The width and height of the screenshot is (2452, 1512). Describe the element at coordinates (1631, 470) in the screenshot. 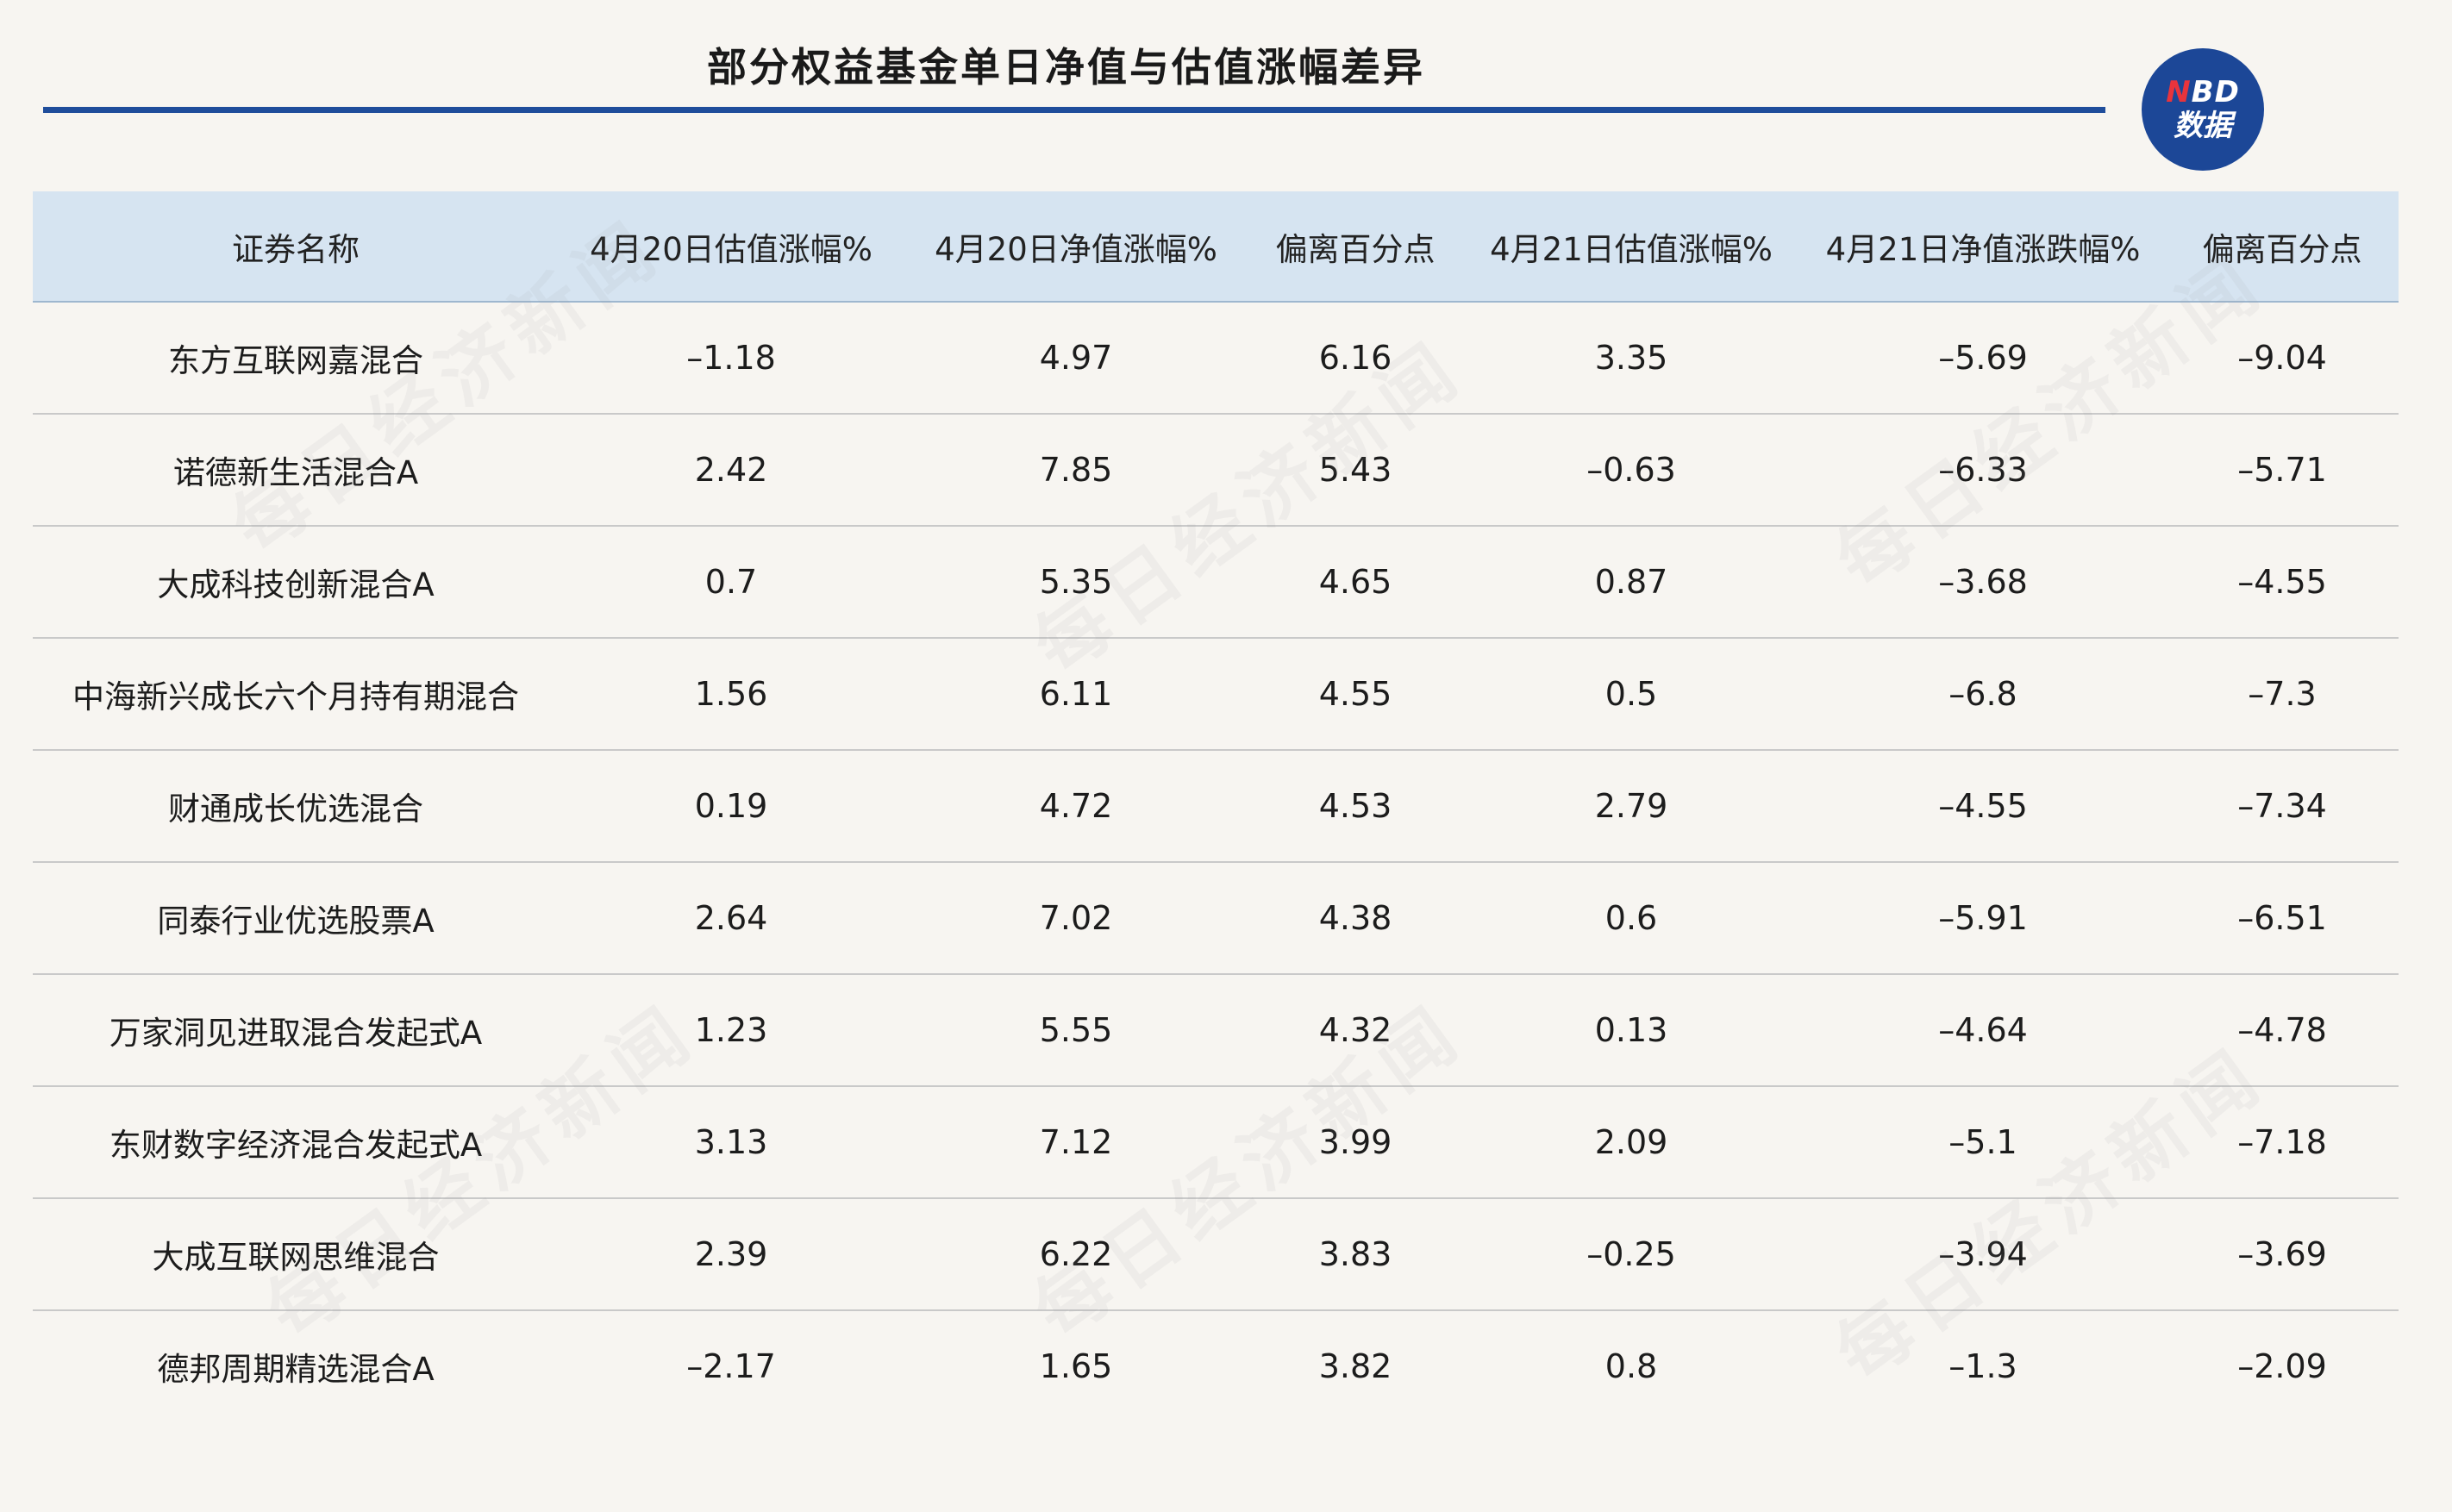

I see `value-cell: –0.63` at that location.